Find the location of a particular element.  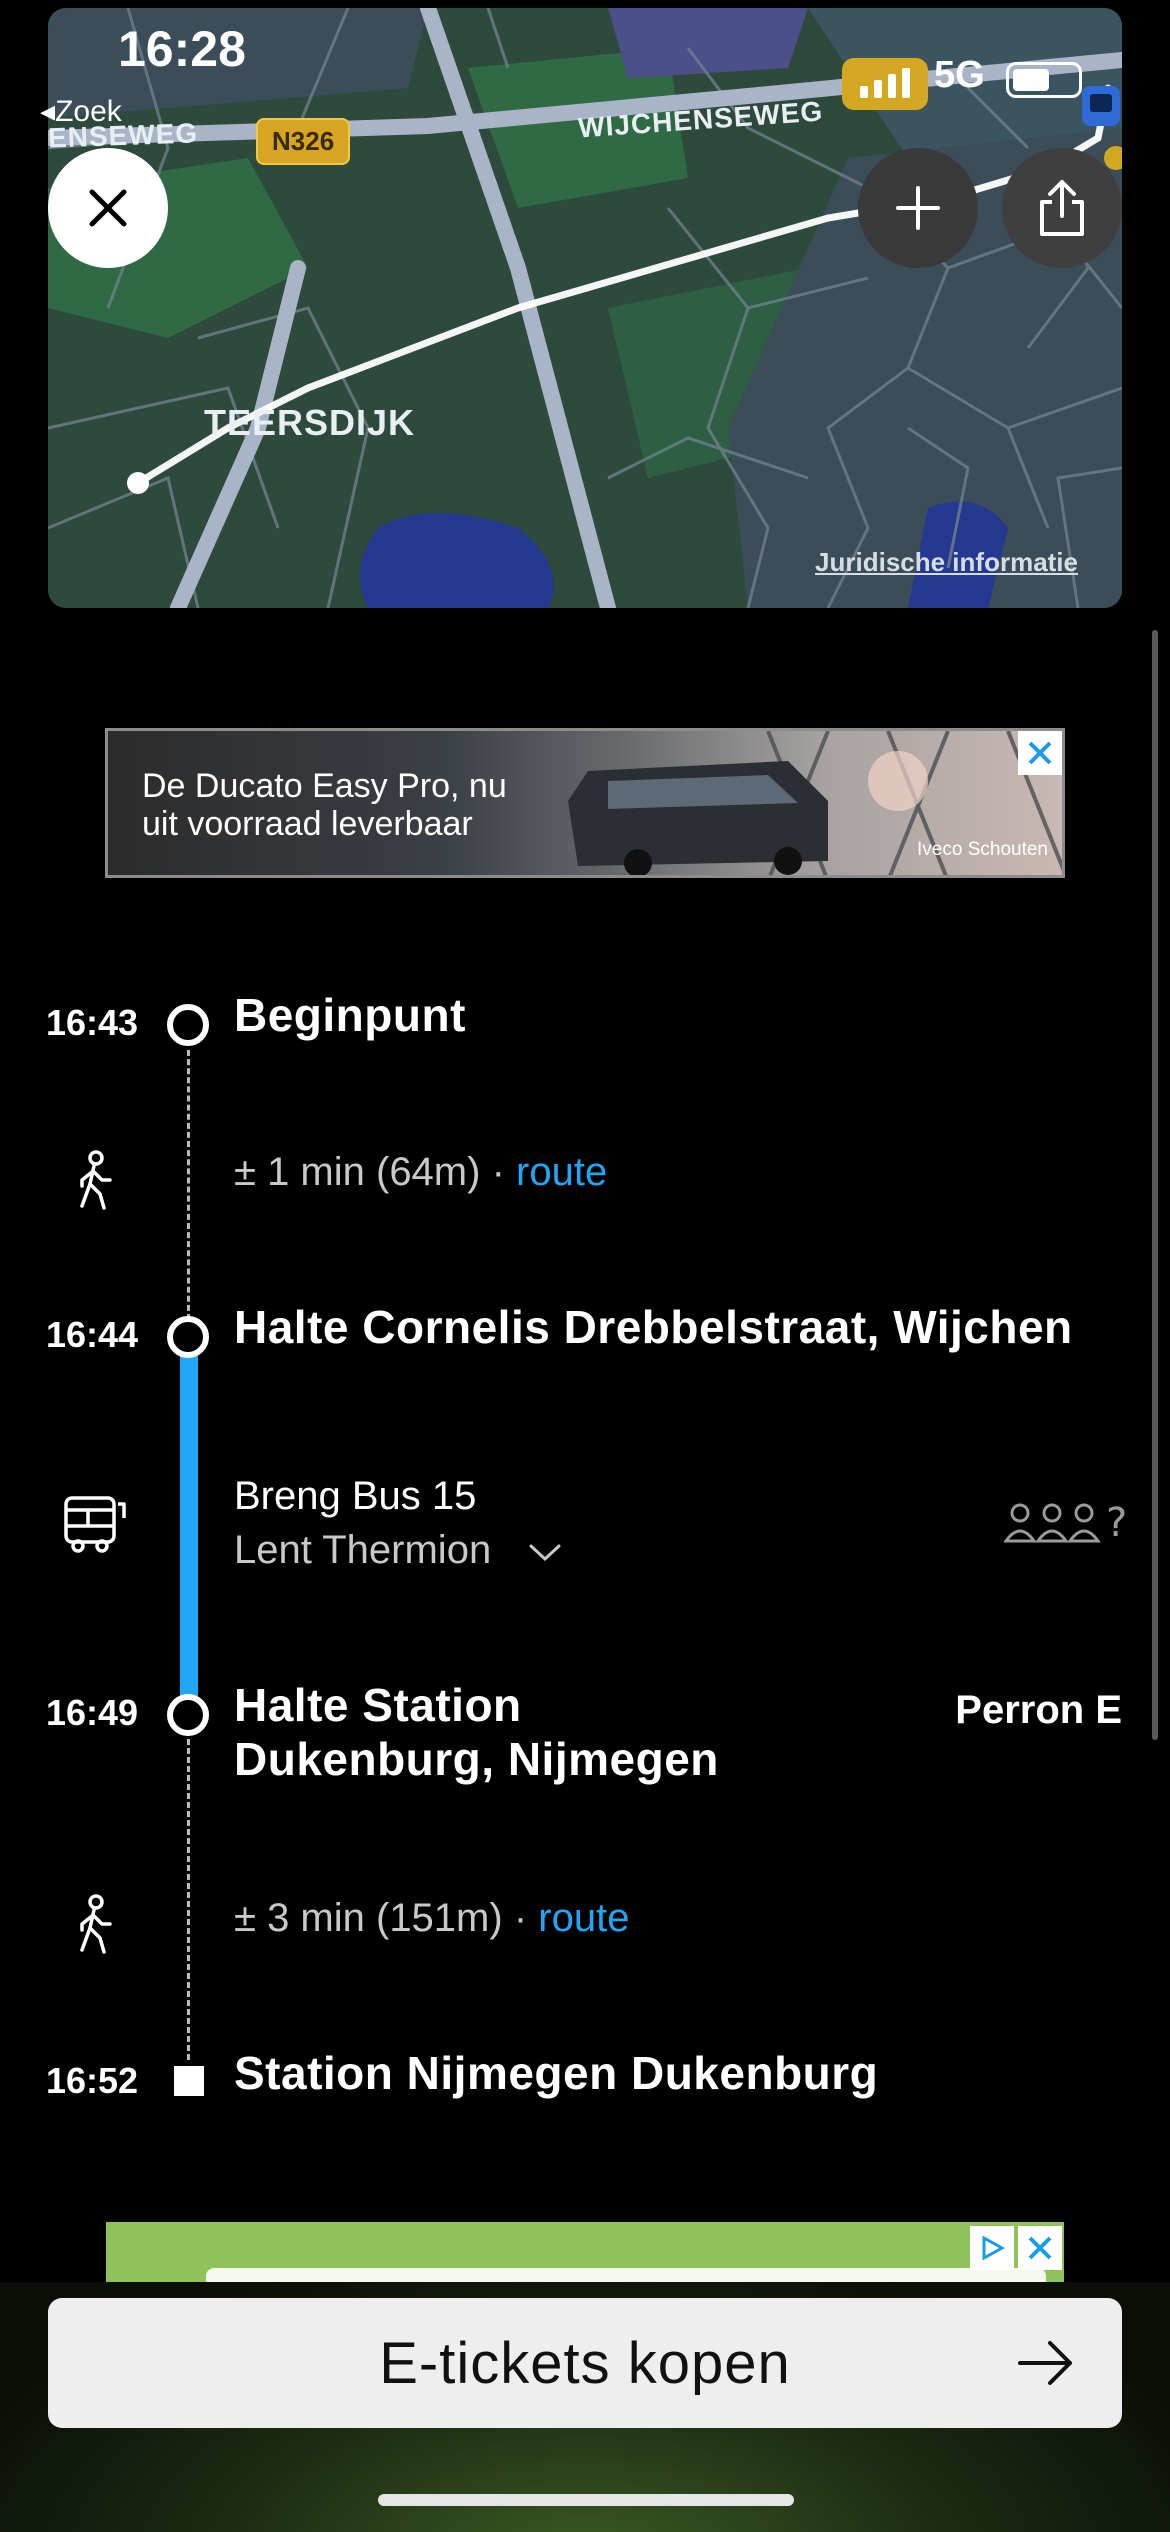

departure-time: 16:43 is located at coordinates (92, 1022).